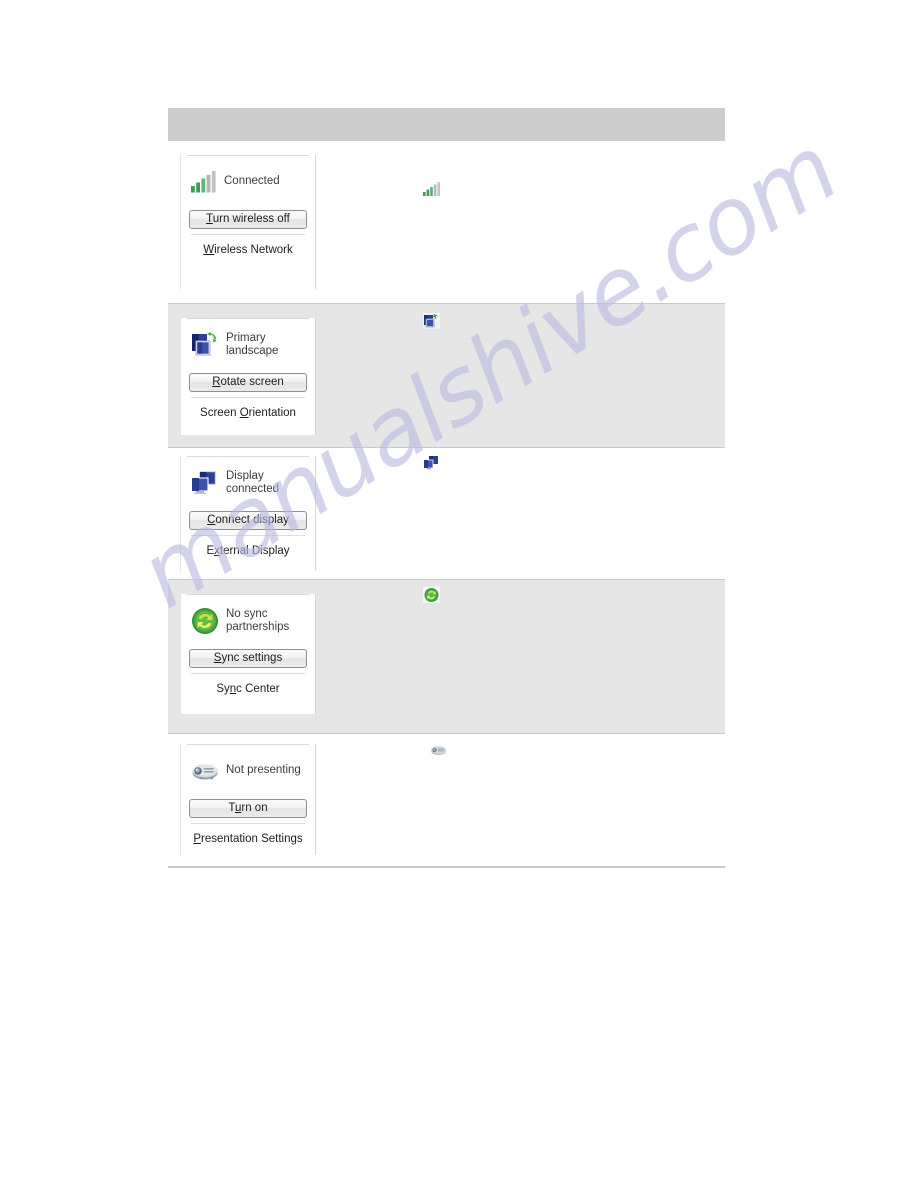  I want to click on wireless-network-link: Wireless Network, so click(247, 250).